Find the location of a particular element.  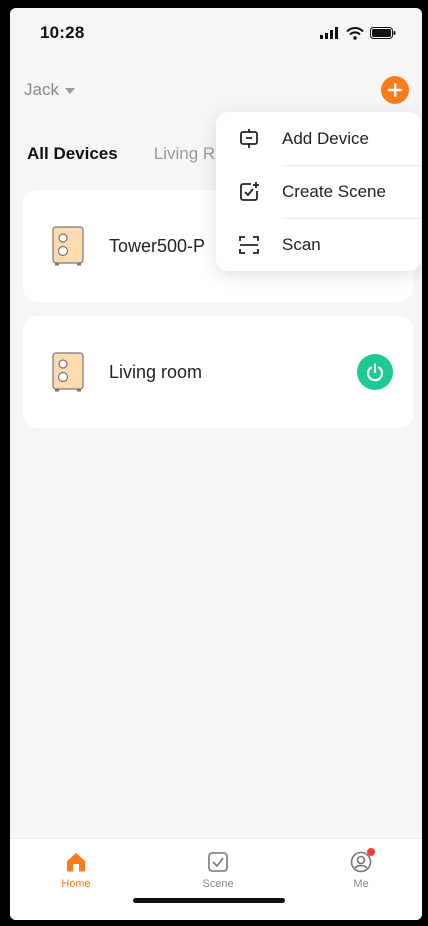

add-menu: Add Device Create Scene Scan is located at coordinates (318, 191).